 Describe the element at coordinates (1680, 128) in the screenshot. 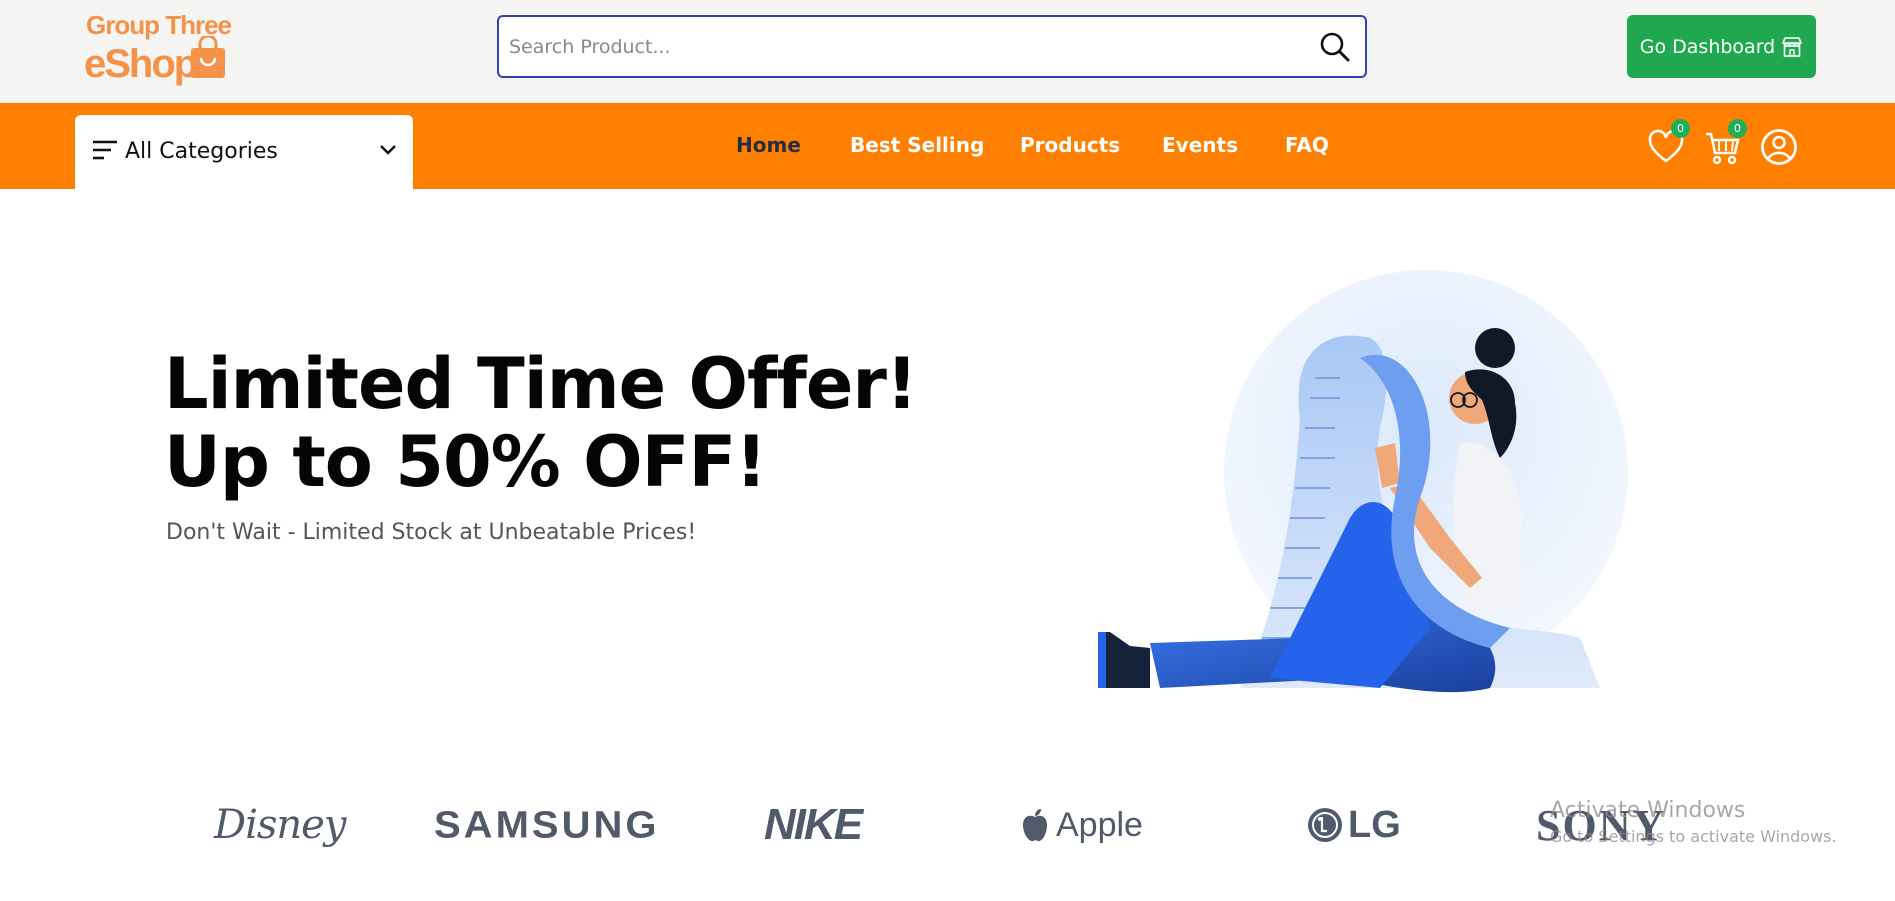

I see `wishlist-count-badge: 0` at that location.